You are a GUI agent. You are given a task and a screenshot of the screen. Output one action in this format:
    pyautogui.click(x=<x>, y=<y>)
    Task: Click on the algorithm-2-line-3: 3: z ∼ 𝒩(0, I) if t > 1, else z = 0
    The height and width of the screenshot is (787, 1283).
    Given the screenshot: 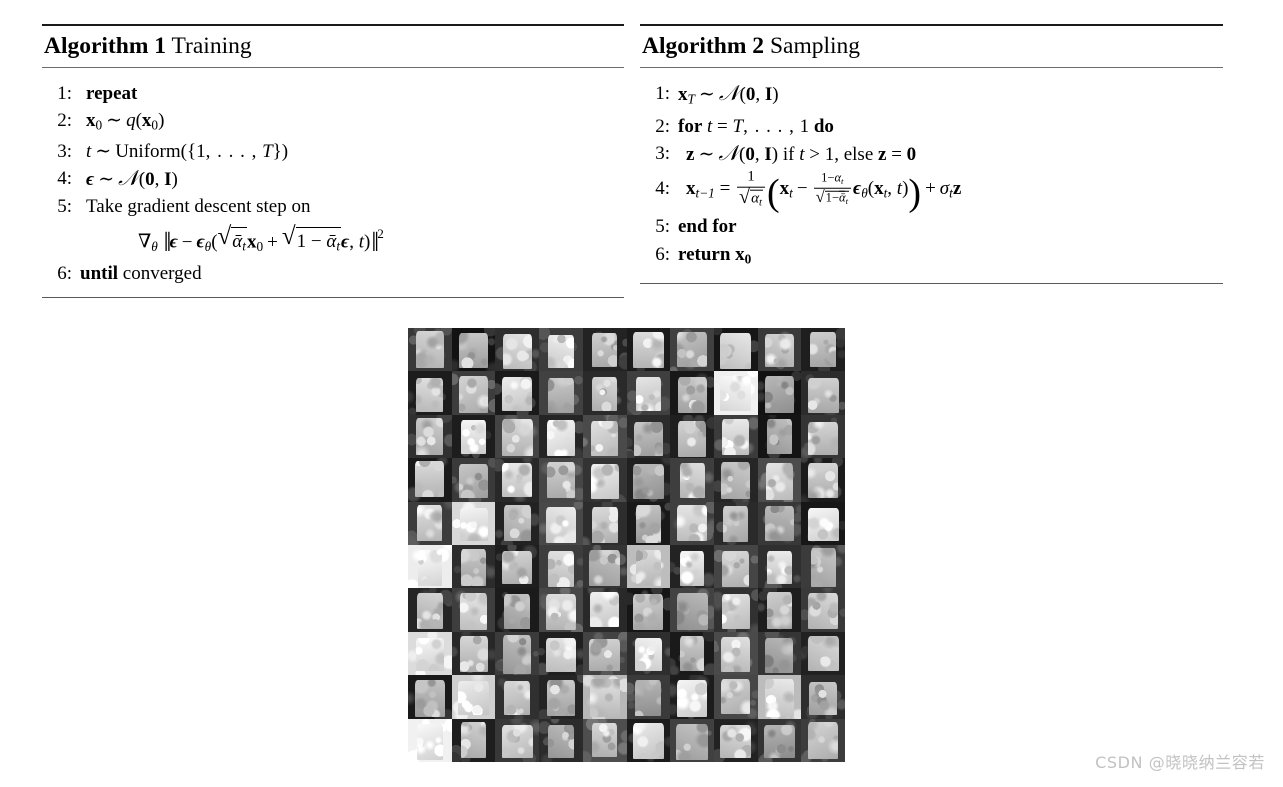 What is the action you would take?
    pyautogui.click(x=931, y=154)
    